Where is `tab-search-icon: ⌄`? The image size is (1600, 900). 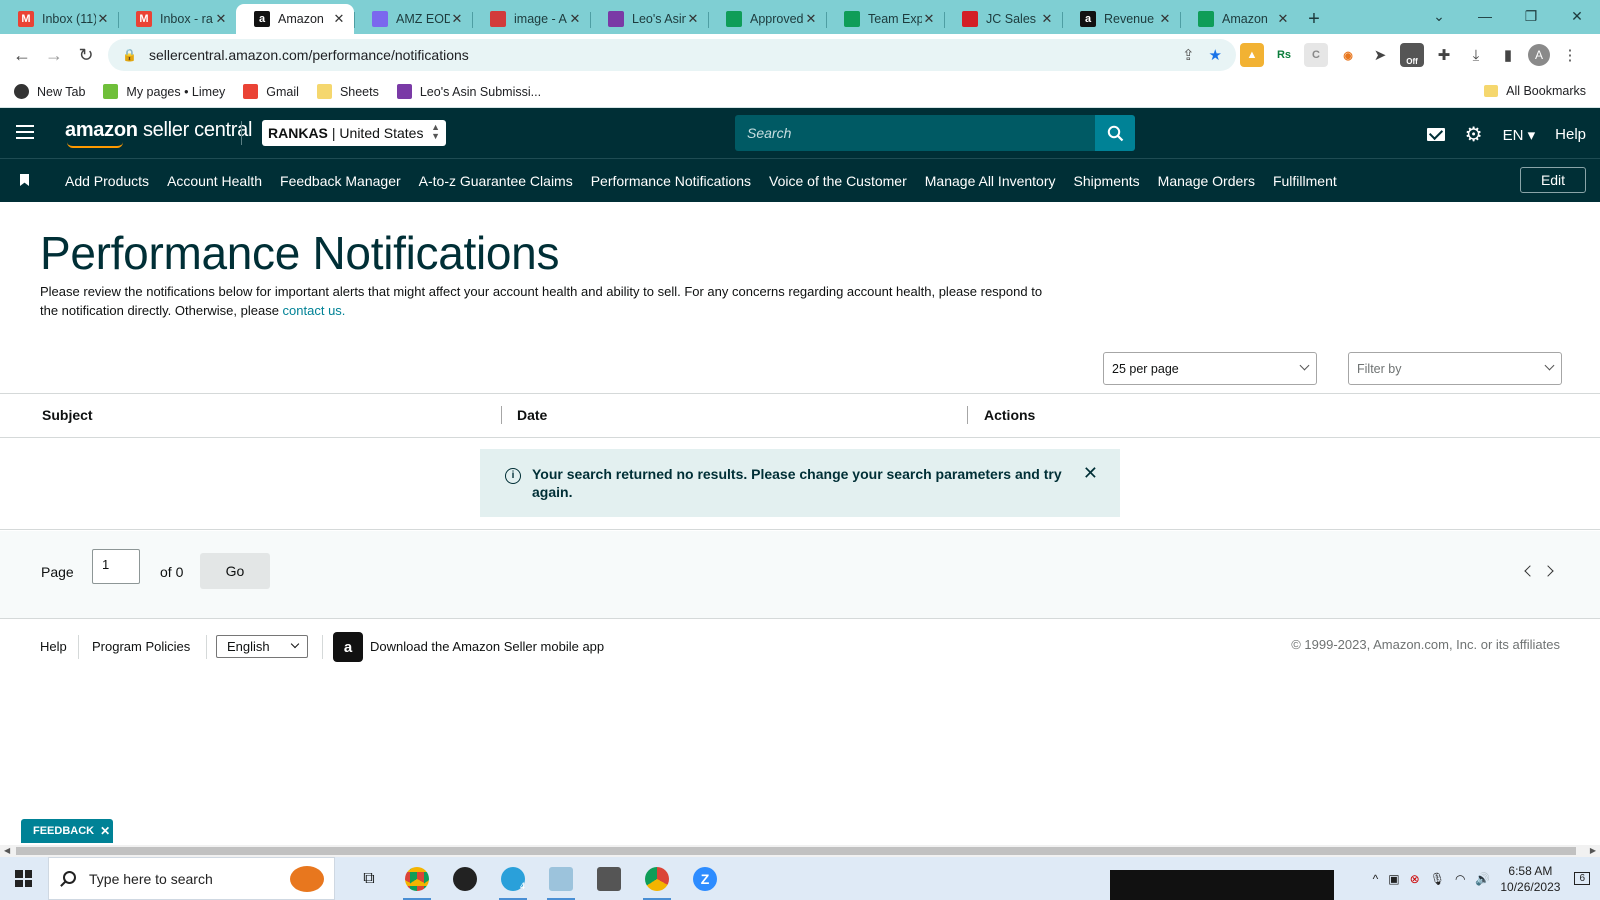
tab-search-icon: ⌄ is located at coordinates (1439, 16).